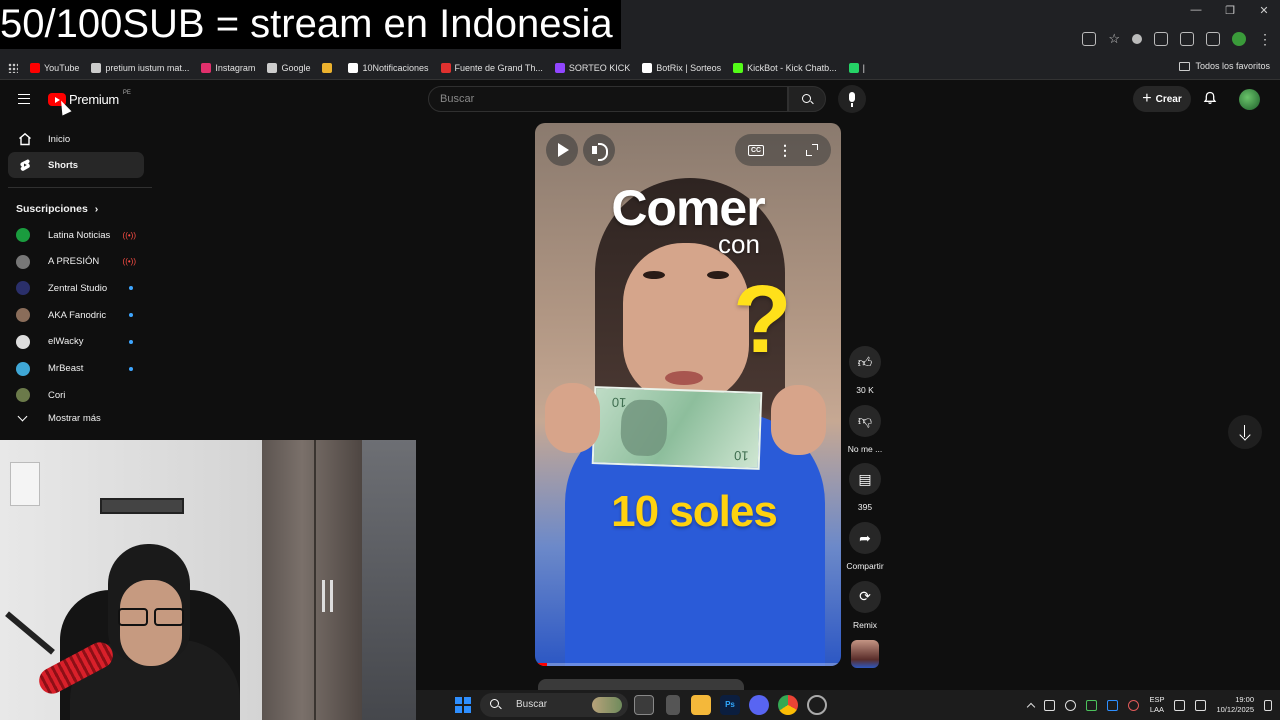 This screenshot has height=720, width=1280. What do you see at coordinates (129, 262) in the screenshot?
I see `live-indicator-icon: ((•))` at bounding box center [129, 262].